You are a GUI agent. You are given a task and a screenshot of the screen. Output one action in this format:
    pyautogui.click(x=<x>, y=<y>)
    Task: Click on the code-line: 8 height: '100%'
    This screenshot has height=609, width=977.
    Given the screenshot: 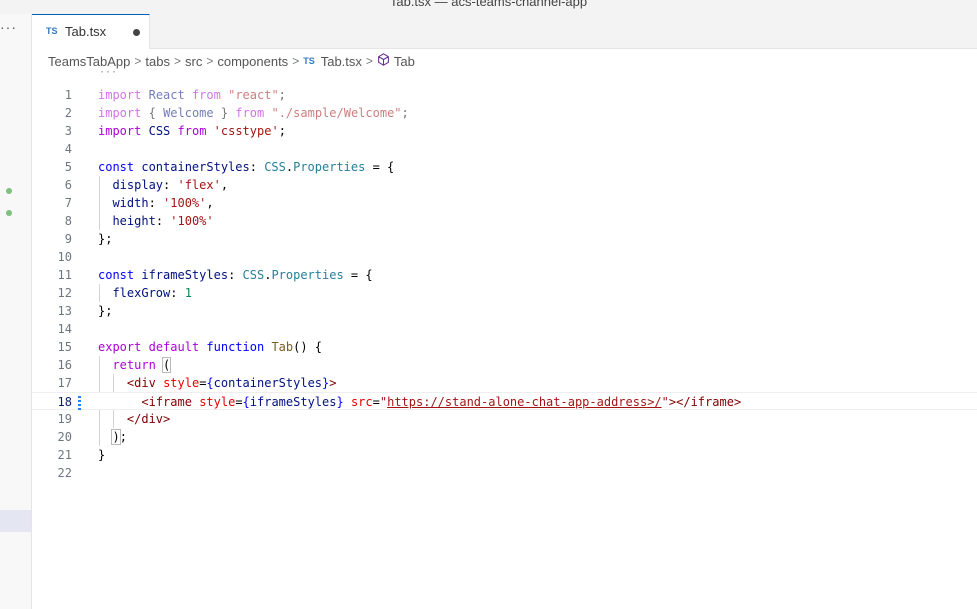 What is the action you would take?
    pyautogui.click(x=504, y=221)
    